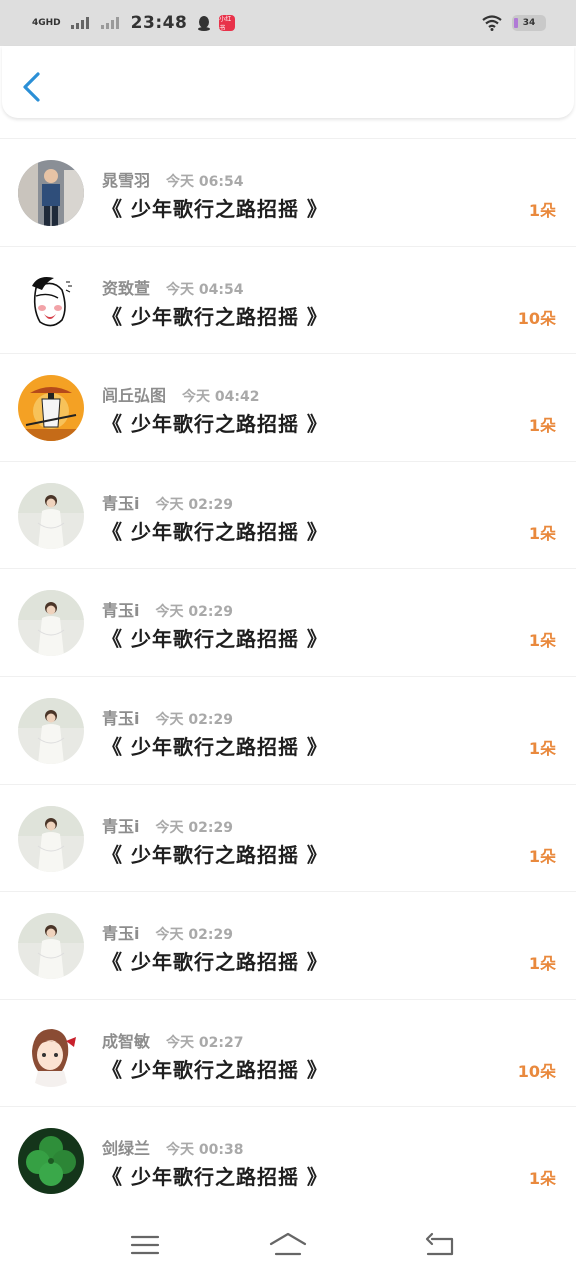 This screenshot has width=576, height=1280. What do you see at coordinates (288, 1052) in the screenshot?
I see `list-item: 成智敏 今天 02:27 《 少年歌行之路招摇 》 10朵` at bounding box center [288, 1052].